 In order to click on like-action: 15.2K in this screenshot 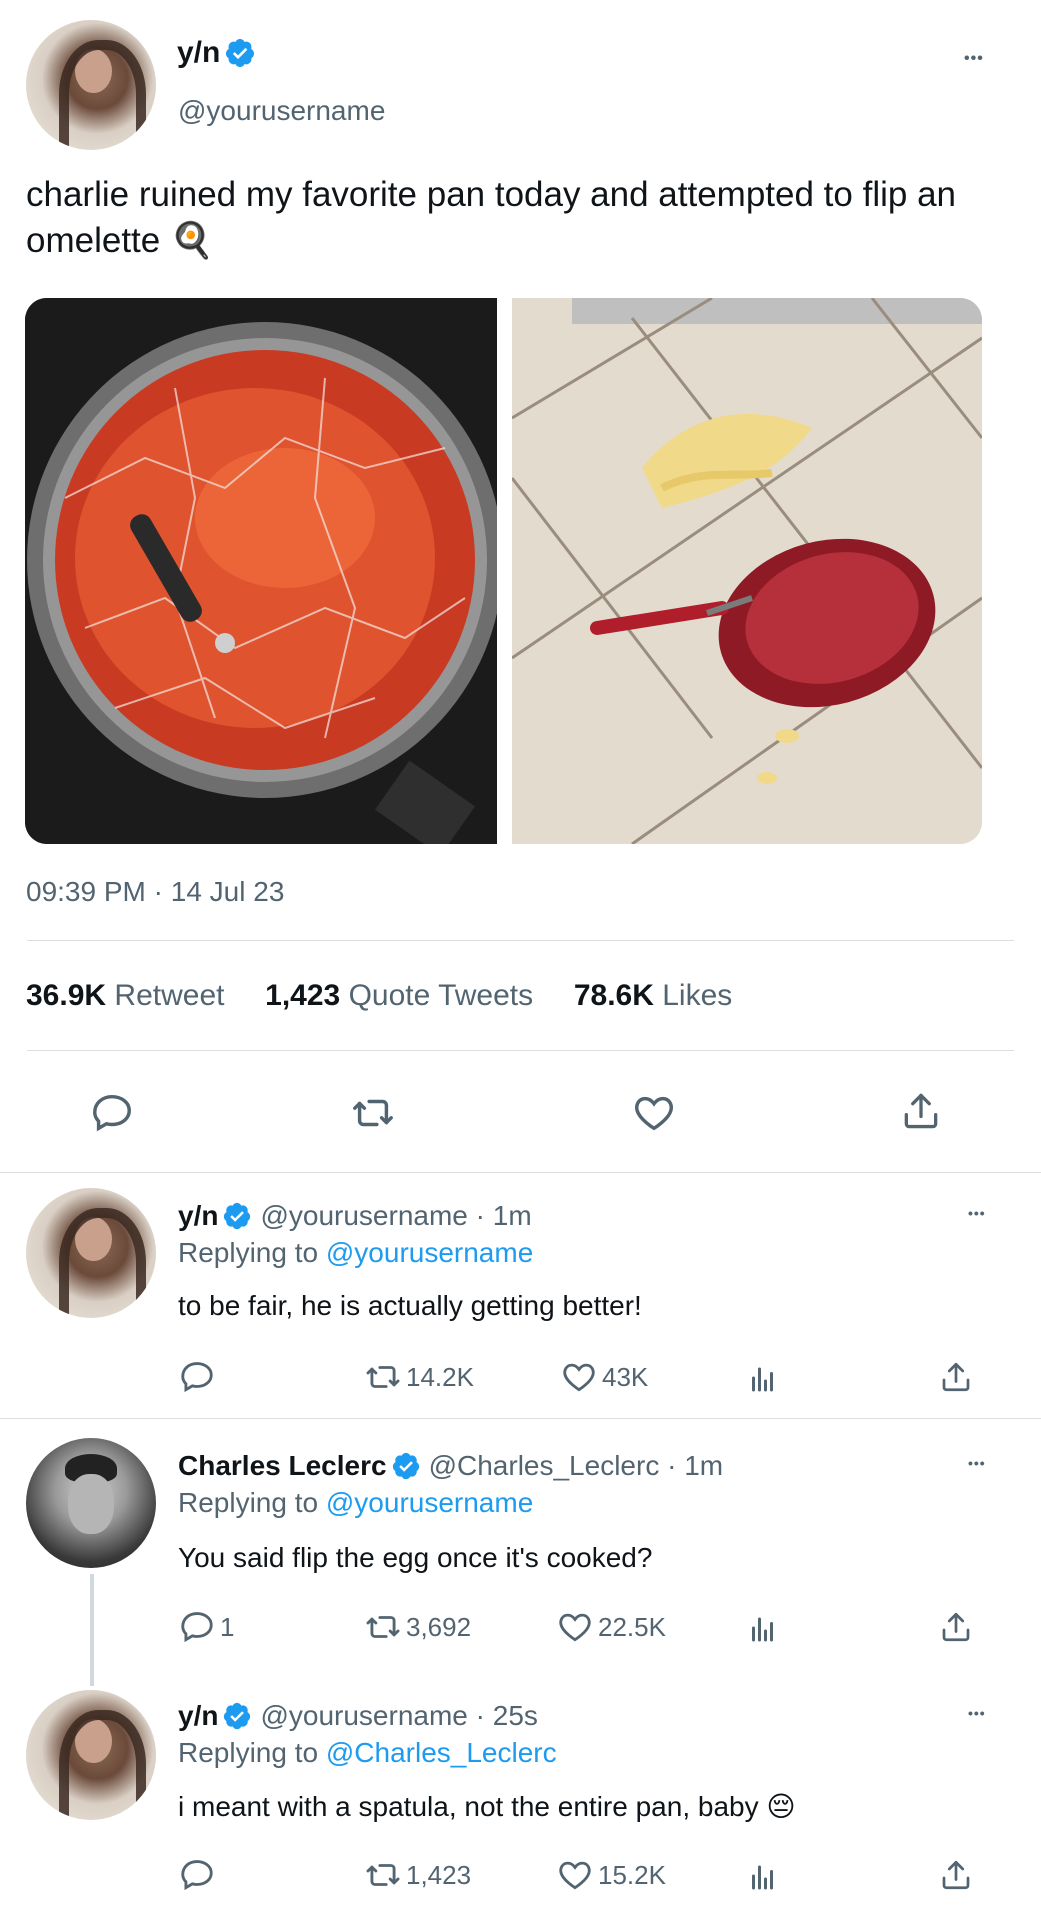, I will do `click(611, 1875)`.